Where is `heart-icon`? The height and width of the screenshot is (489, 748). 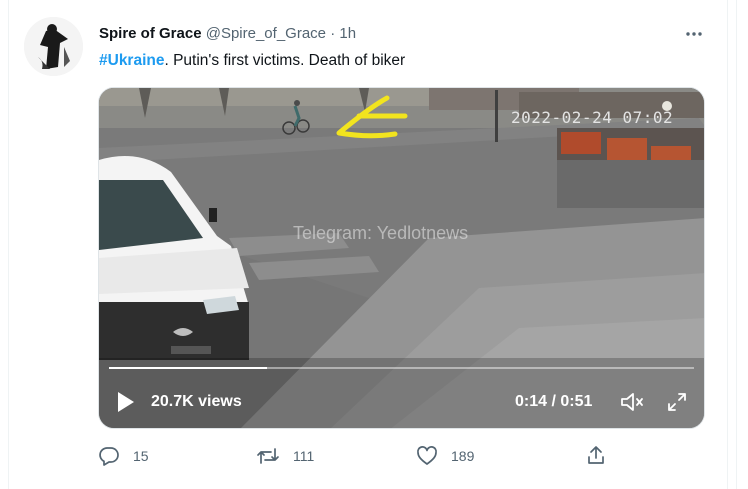
heart-icon is located at coordinates (427, 455).